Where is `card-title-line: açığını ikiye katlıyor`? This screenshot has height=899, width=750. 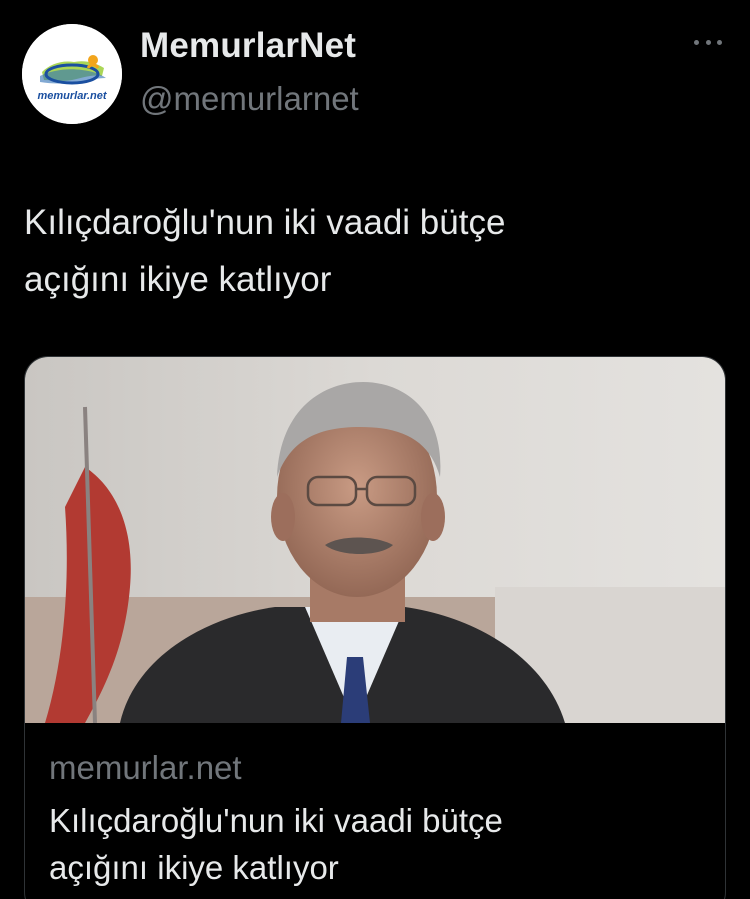 card-title-line: açığını ikiye katlıyor is located at coordinates (194, 867).